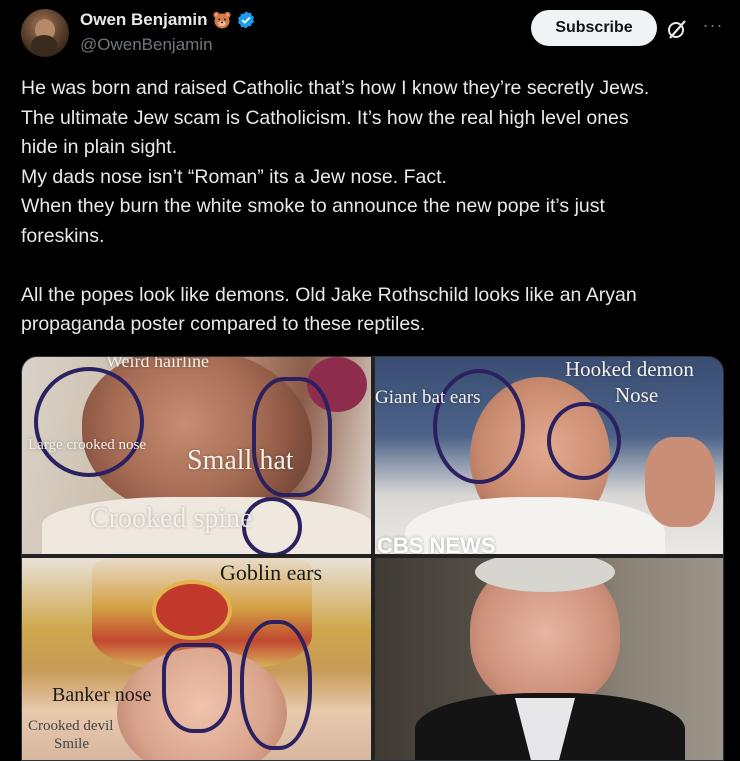  Describe the element at coordinates (102, 695) in the screenshot. I see `annotation-banker-nose: Banker nose` at that location.